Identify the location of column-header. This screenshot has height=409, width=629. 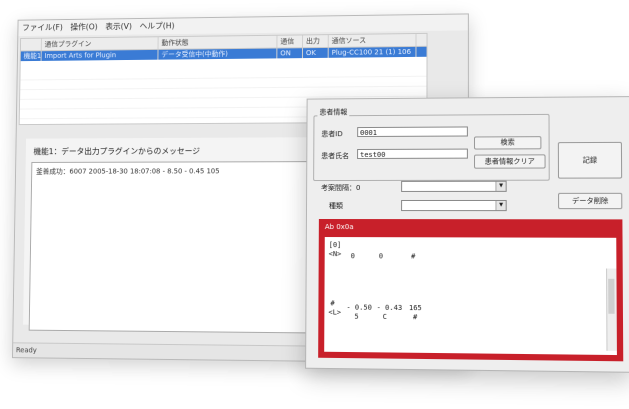
(31, 44).